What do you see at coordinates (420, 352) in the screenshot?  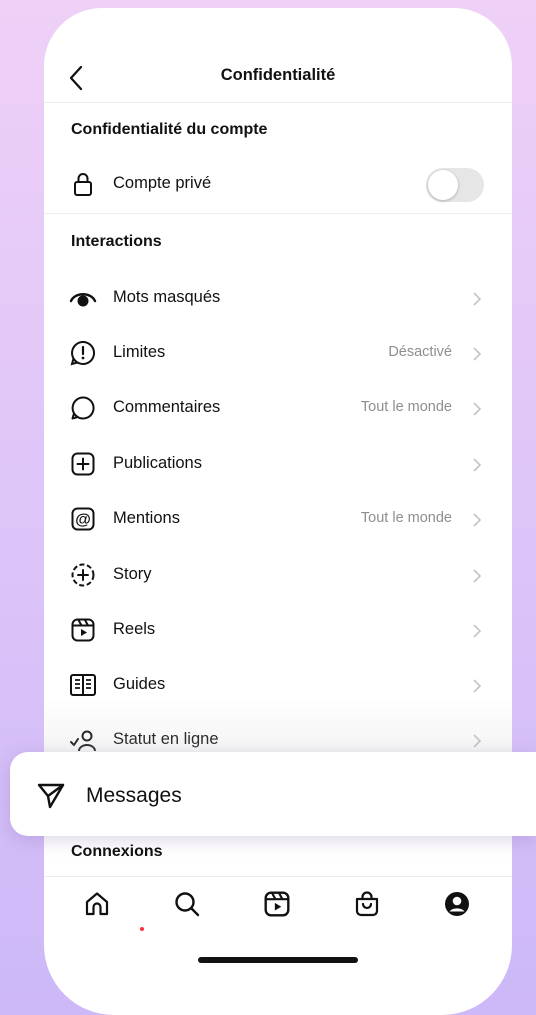 I see `interaction-value: Désactivé` at bounding box center [420, 352].